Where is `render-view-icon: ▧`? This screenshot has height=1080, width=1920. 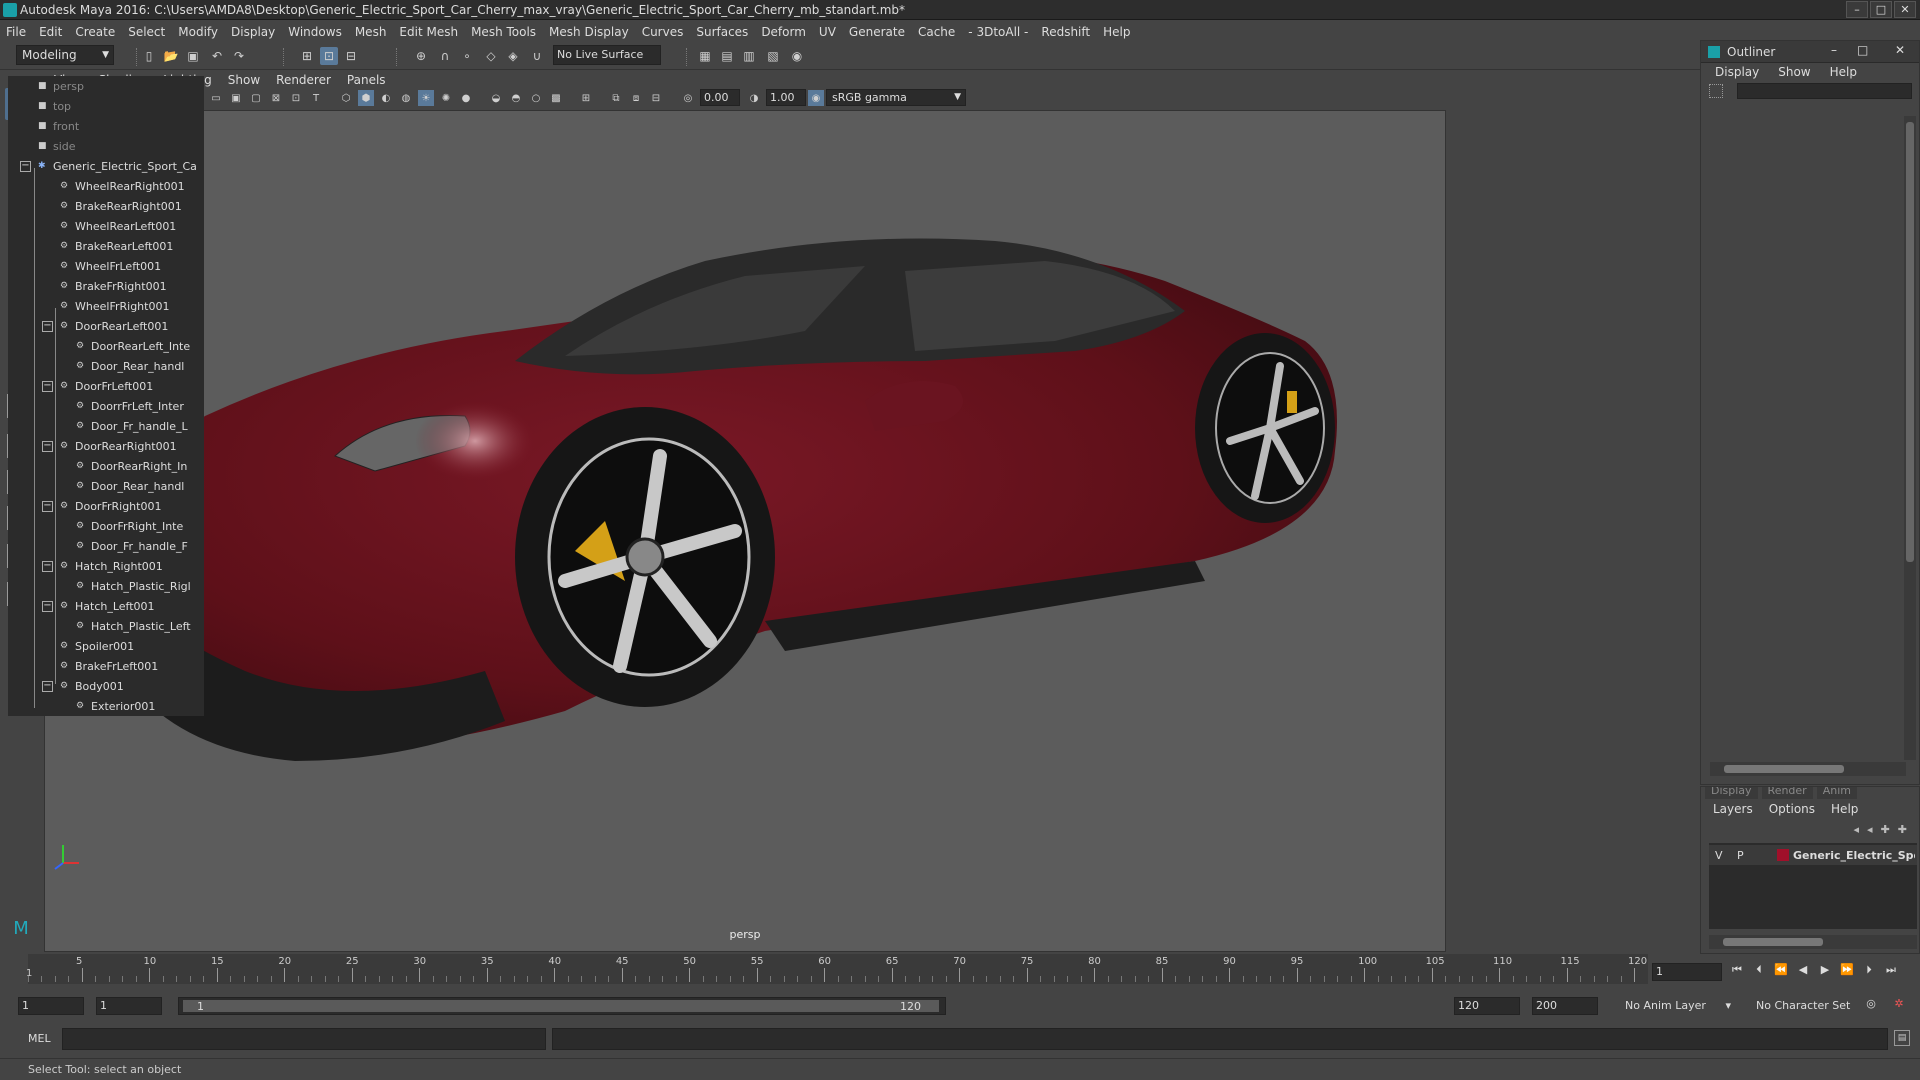 render-view-icon: ▧ is located at coordinates (773, 56).